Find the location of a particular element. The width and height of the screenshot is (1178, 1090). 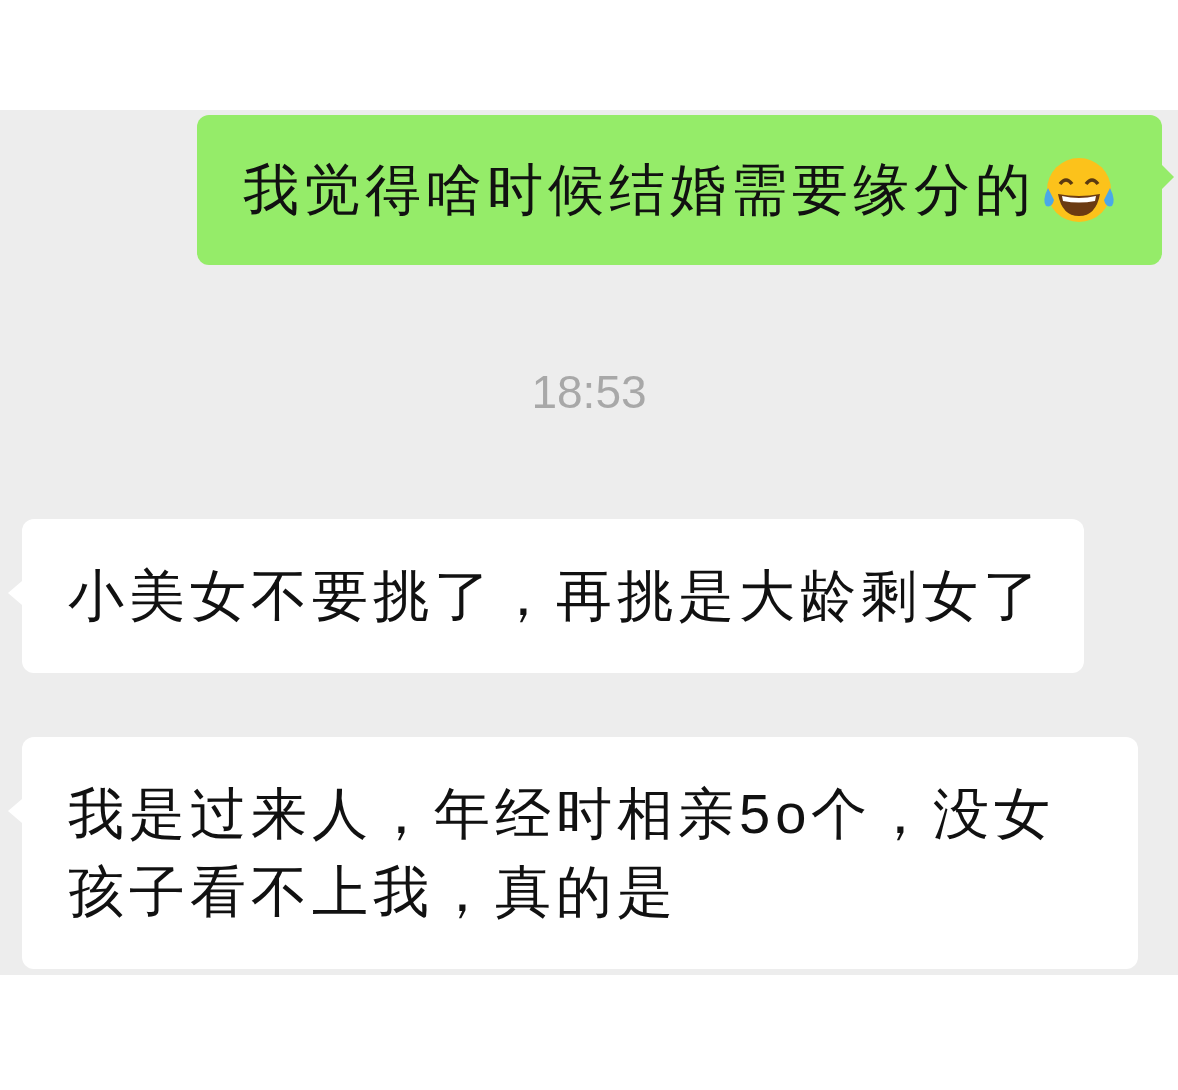

message-timestamp: 18:53 is located at coordinates (589, 392).